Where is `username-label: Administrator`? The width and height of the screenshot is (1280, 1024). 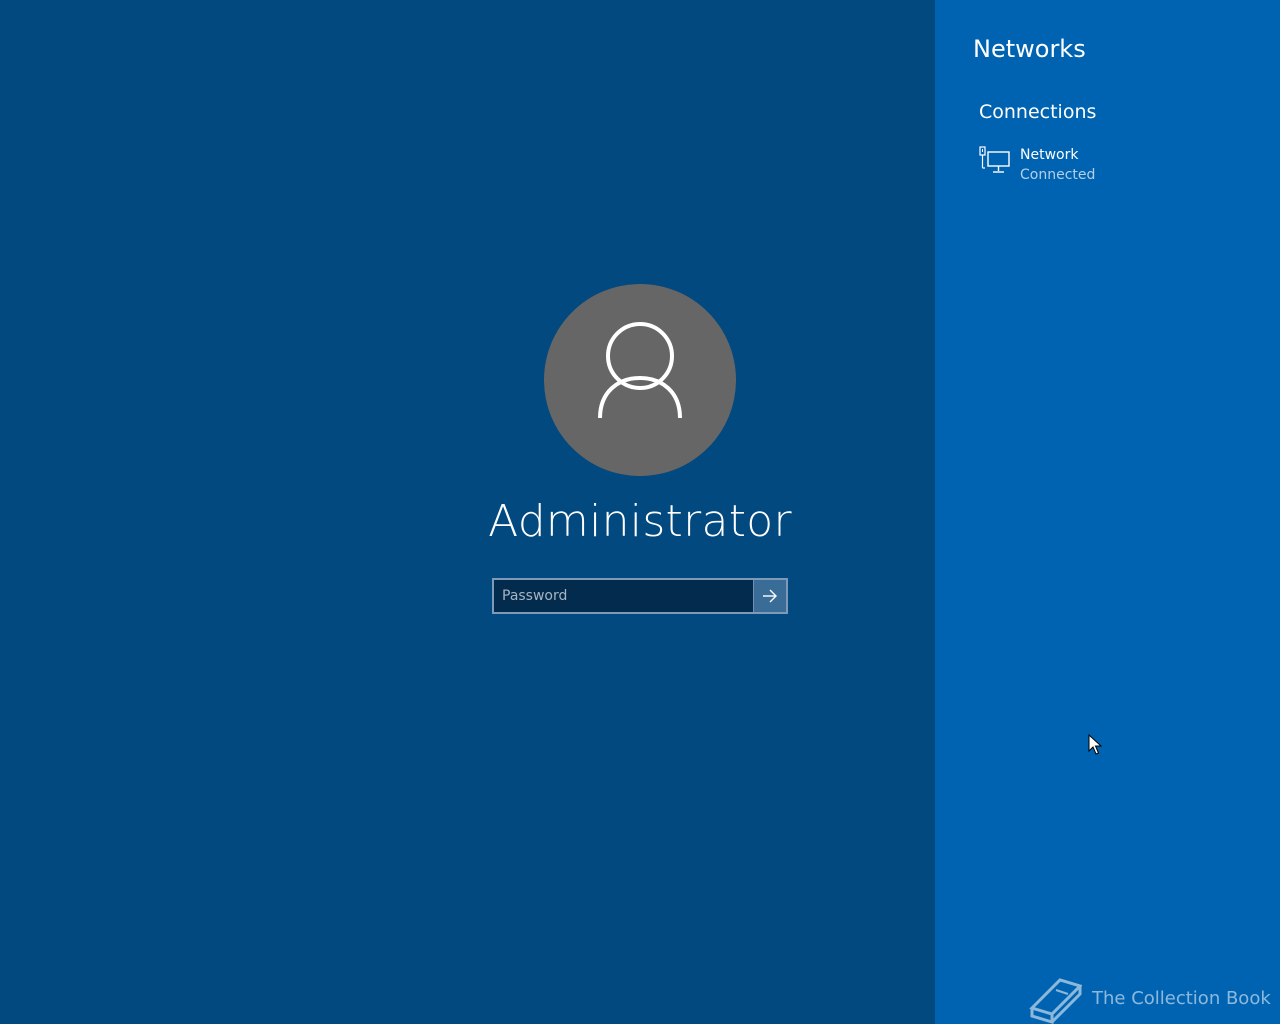 username-label: Administrator is located at coordinates (640, 521).